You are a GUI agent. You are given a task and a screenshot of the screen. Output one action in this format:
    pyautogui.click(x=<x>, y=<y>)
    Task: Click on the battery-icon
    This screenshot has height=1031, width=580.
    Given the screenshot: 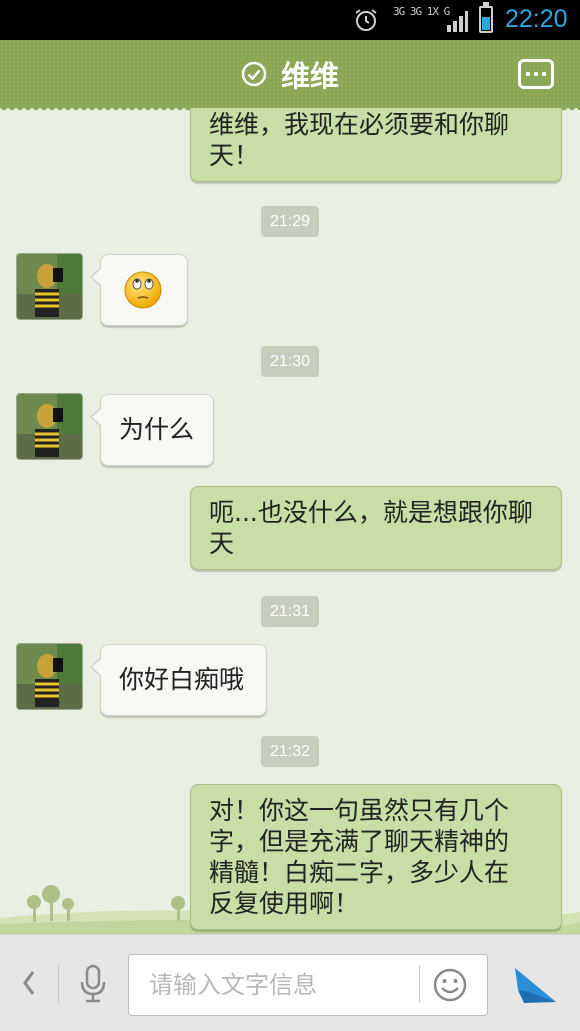 What is the action you would take?
    pyautogui.click(x=486, y=17)
    